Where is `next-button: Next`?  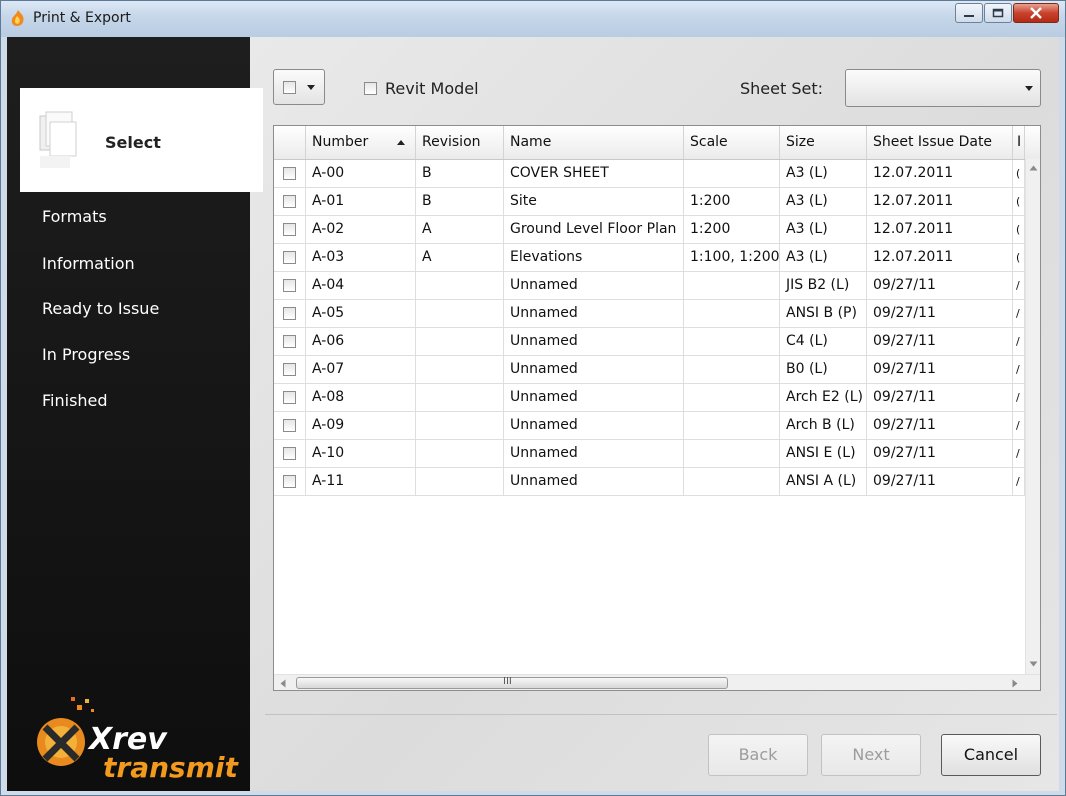
next-button: Next is located at coordinates (871, 755).